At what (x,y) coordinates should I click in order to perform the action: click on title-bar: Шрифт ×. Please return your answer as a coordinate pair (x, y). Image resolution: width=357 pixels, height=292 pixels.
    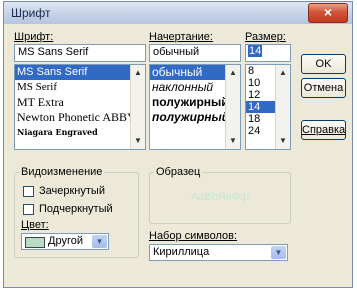
    Looking at the image, I should click on (178, 13).